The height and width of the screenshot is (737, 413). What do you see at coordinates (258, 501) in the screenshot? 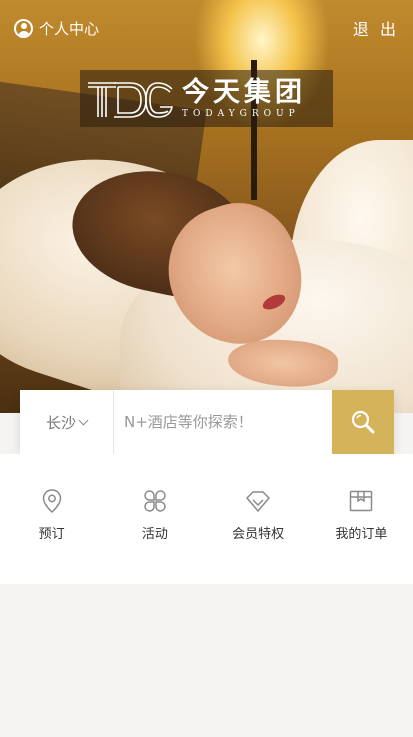
I see `diamond-icon` at bounding box center [258, 501].